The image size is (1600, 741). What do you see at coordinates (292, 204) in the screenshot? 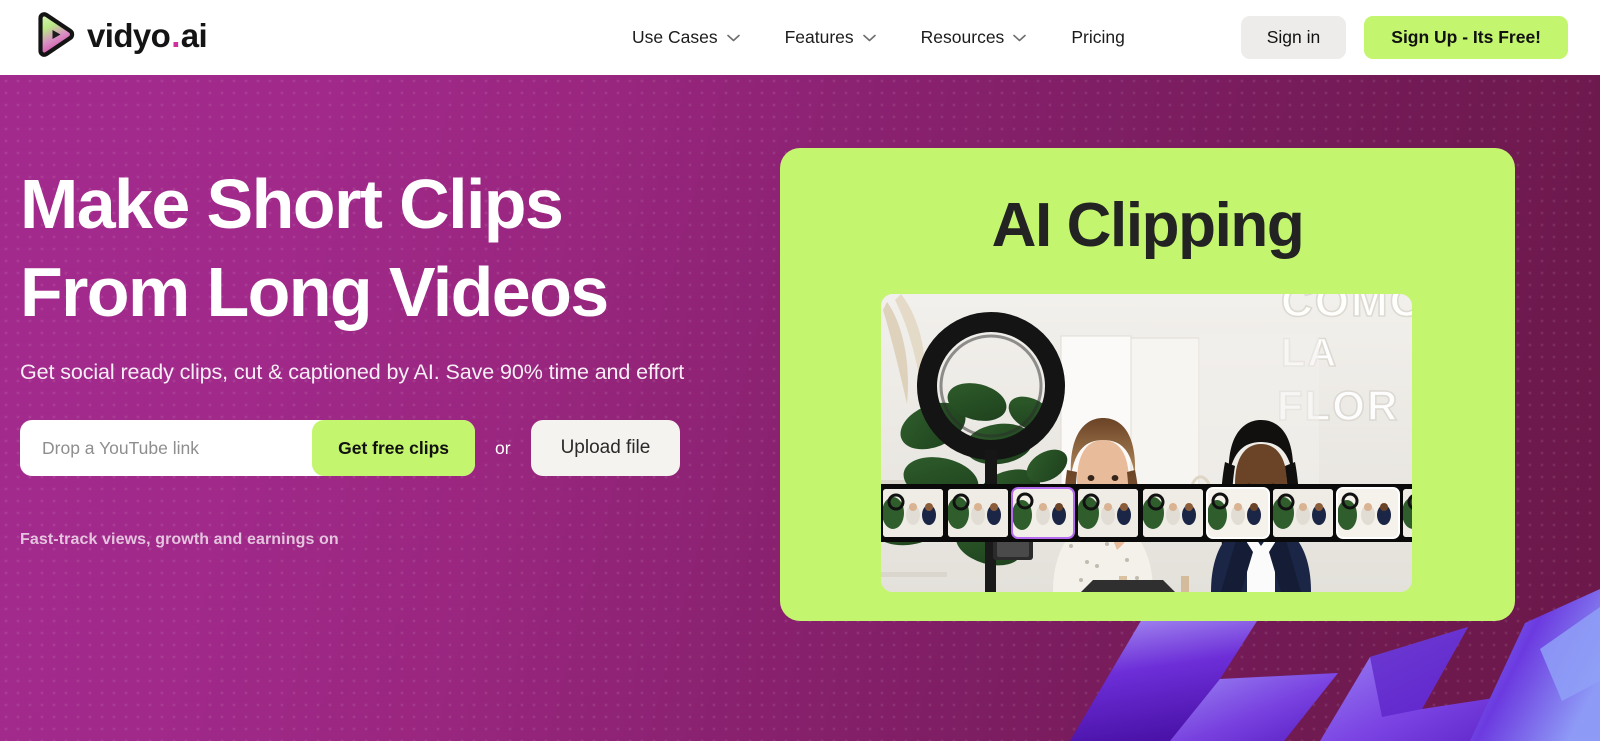
I see `hero-title-line-1: Make Short Clips` at bounding box center [292, 204].